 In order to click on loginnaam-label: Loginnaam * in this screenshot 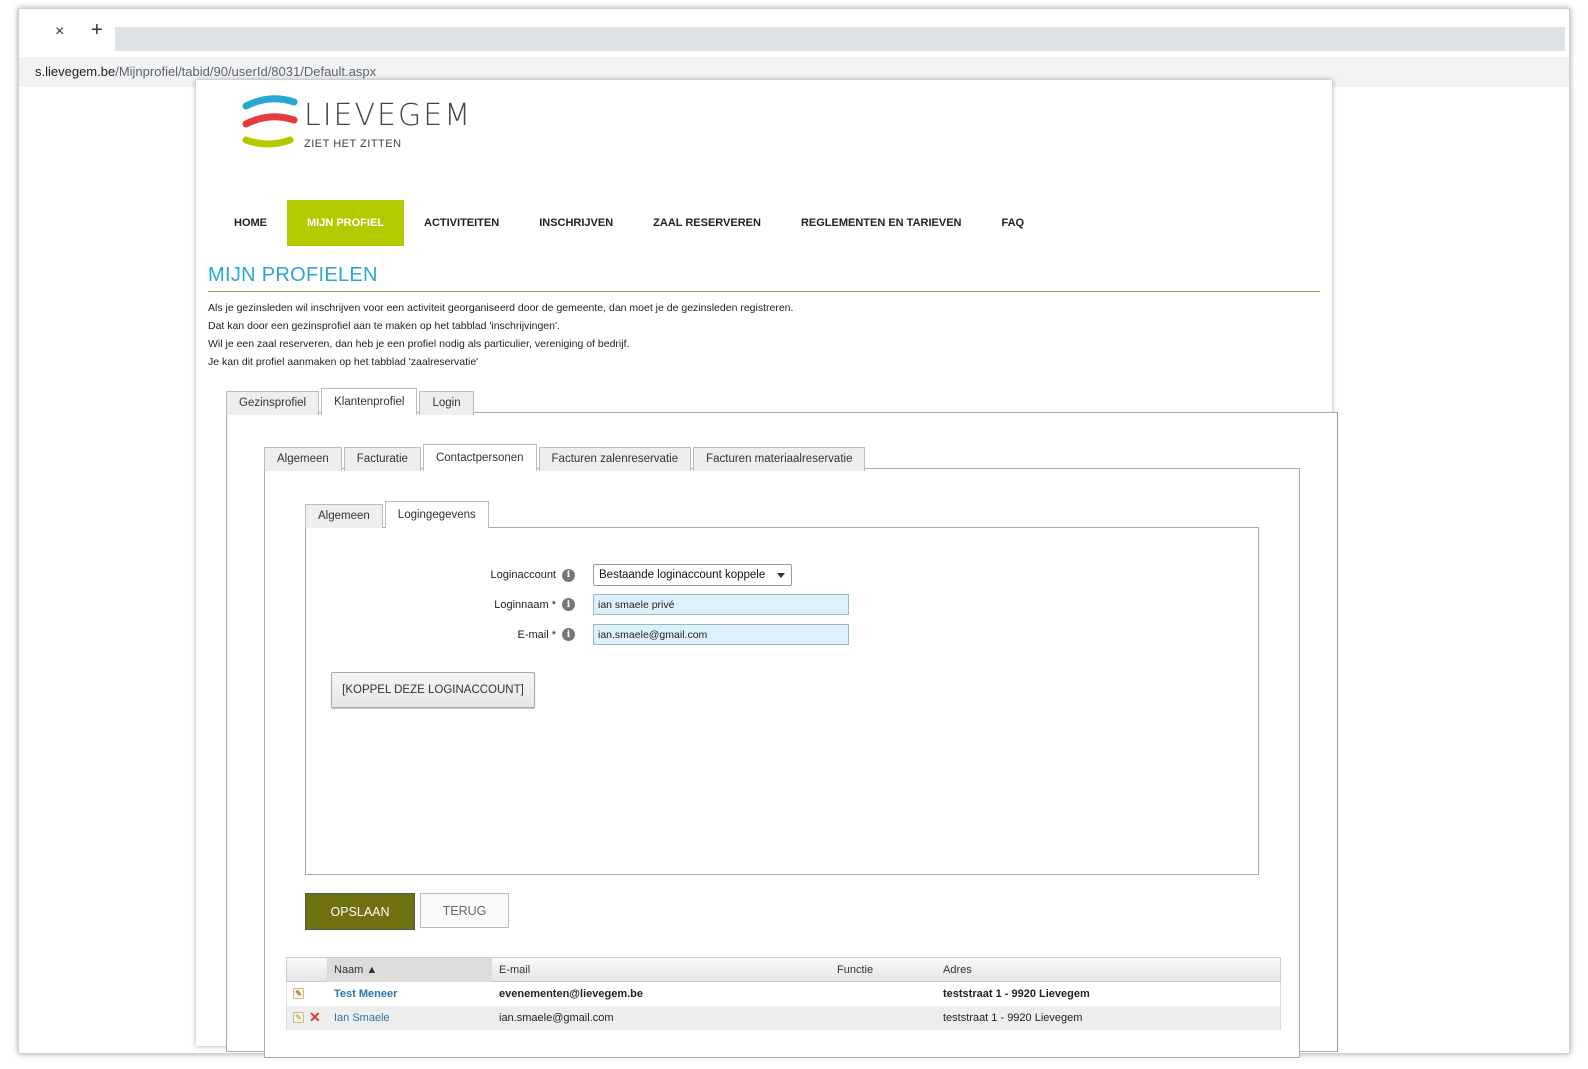, I will do `click(525, 604)`.